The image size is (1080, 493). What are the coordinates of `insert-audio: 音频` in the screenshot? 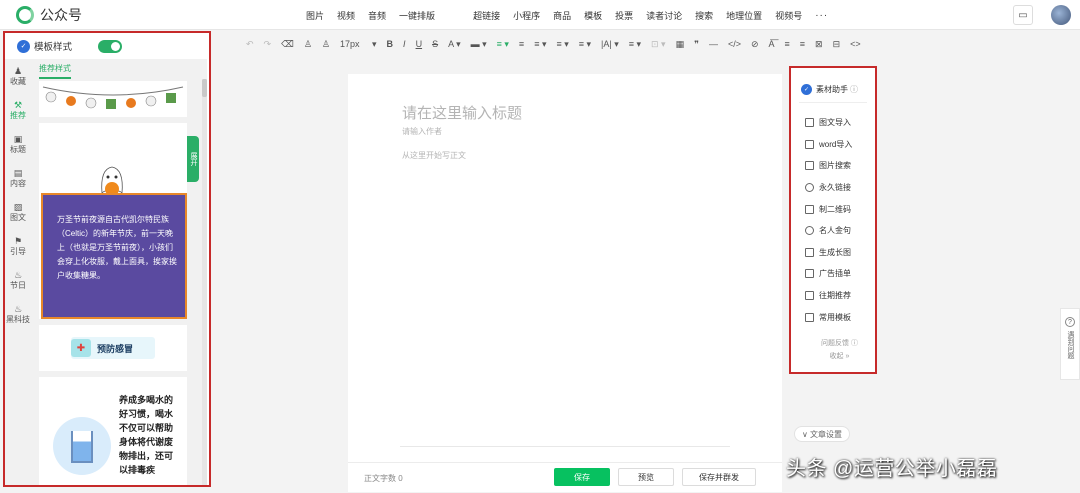 It's located at (377, 15).